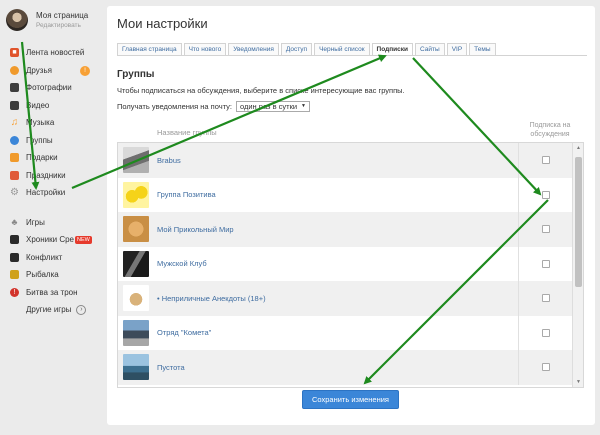  Describe the element at coordinates (268, 106) in the screenshot. I see `email-frequency-value: один раз в сутки` at that location.